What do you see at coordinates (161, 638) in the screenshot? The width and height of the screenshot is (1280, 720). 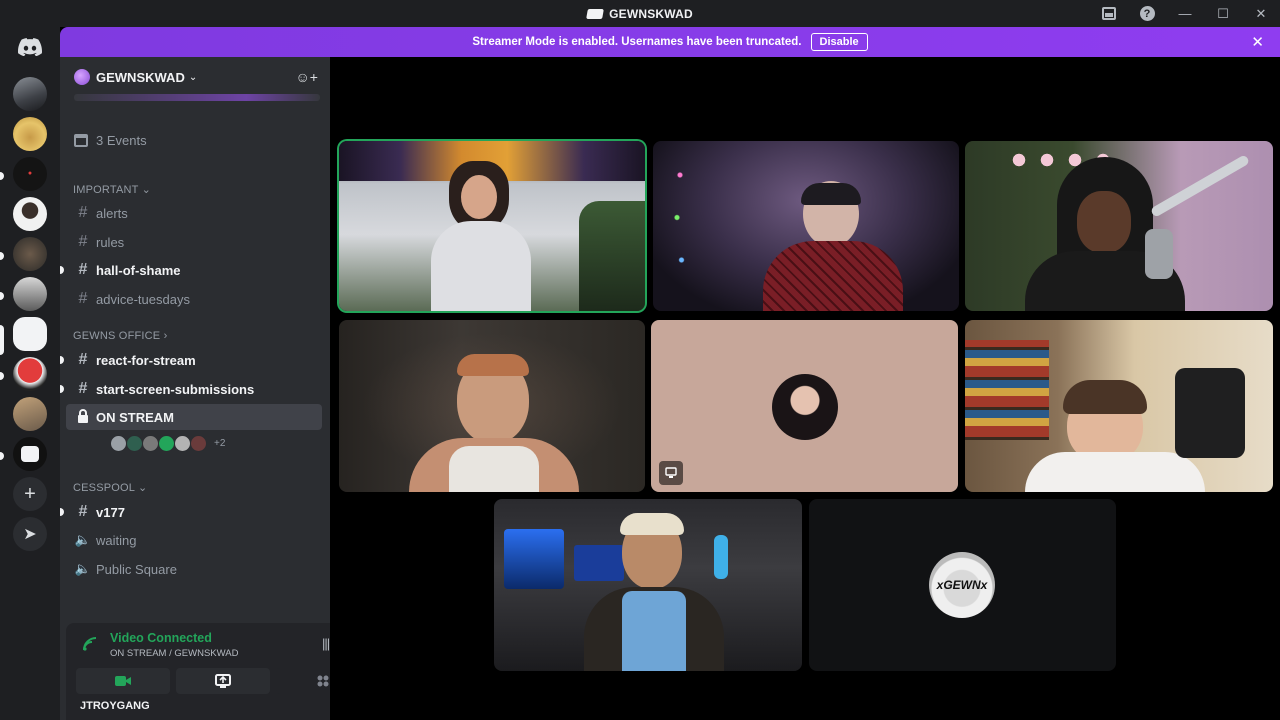 I see `voice-status: Video Connected` at bounding box center [161, 638].